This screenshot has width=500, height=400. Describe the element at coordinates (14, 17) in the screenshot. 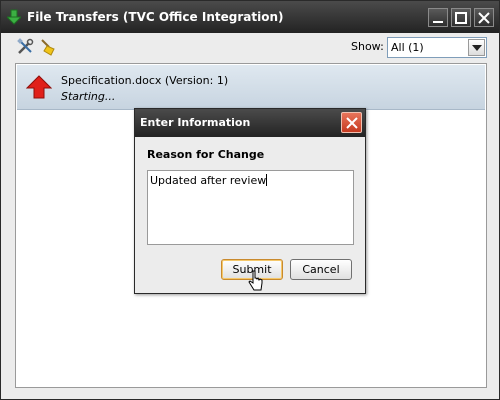

I see `download-arrow-icon` at that location.